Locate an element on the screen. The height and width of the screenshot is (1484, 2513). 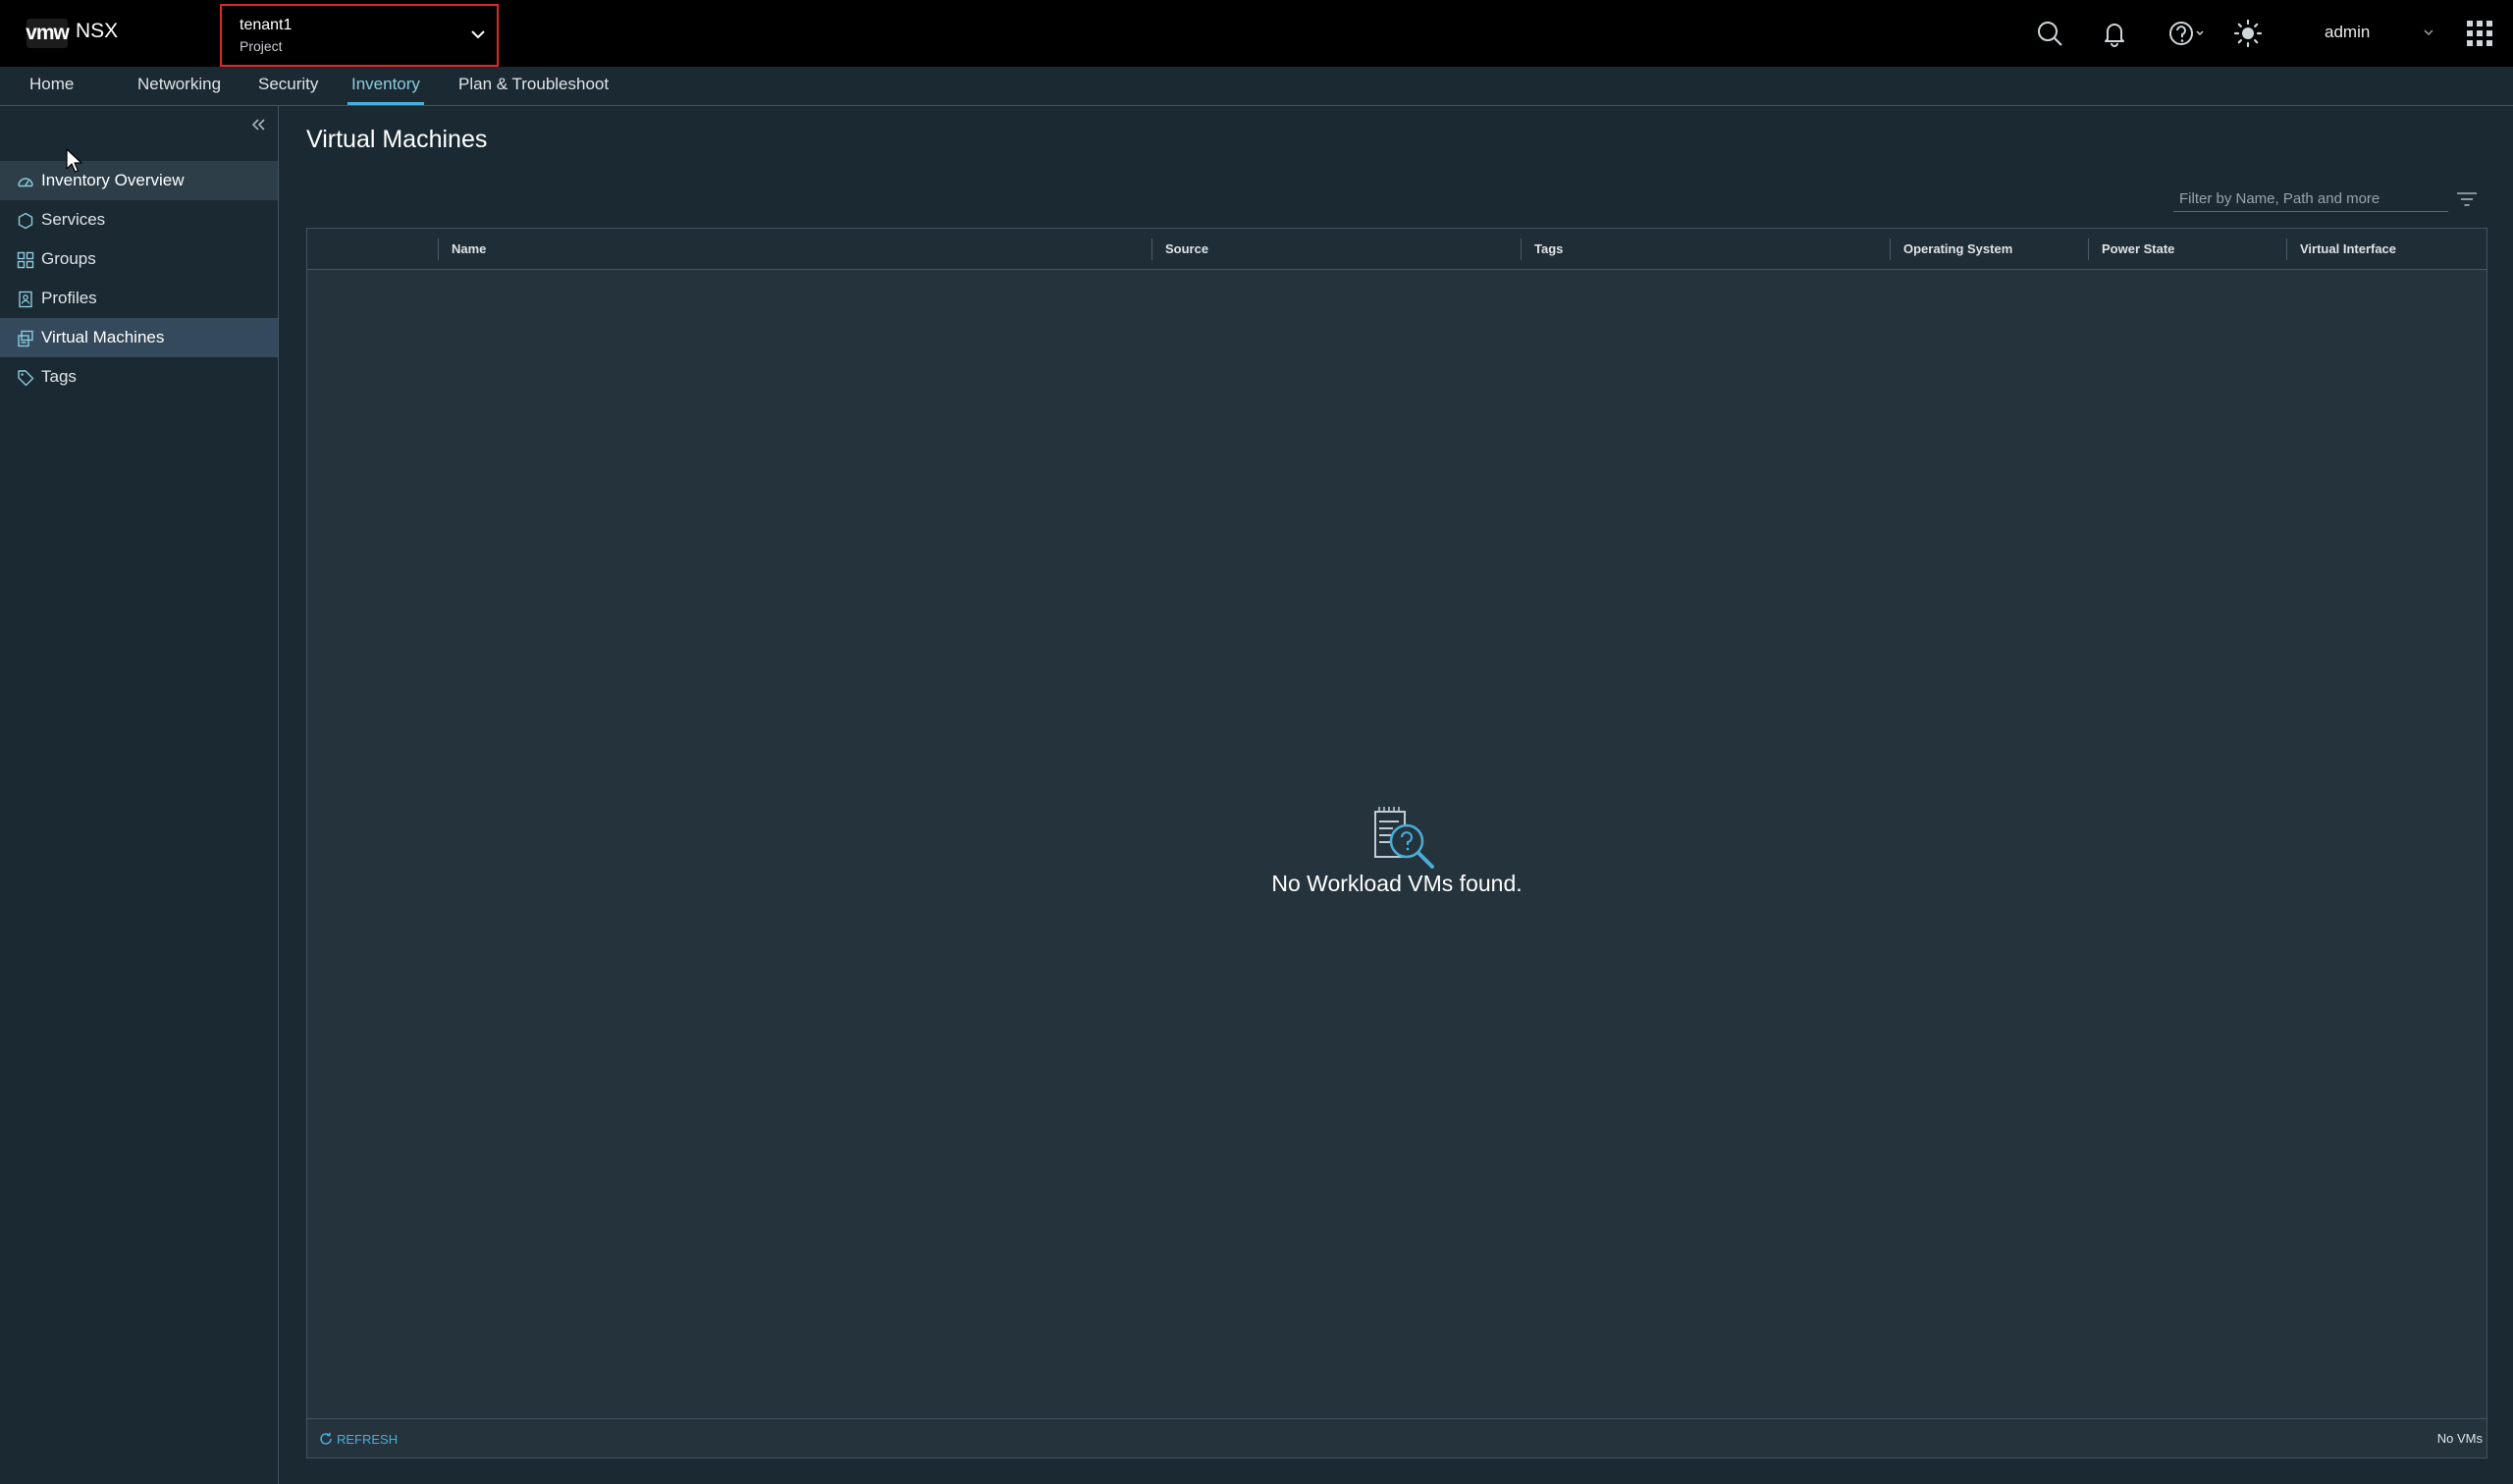
vm-icon is located at coordinates (26, 338).